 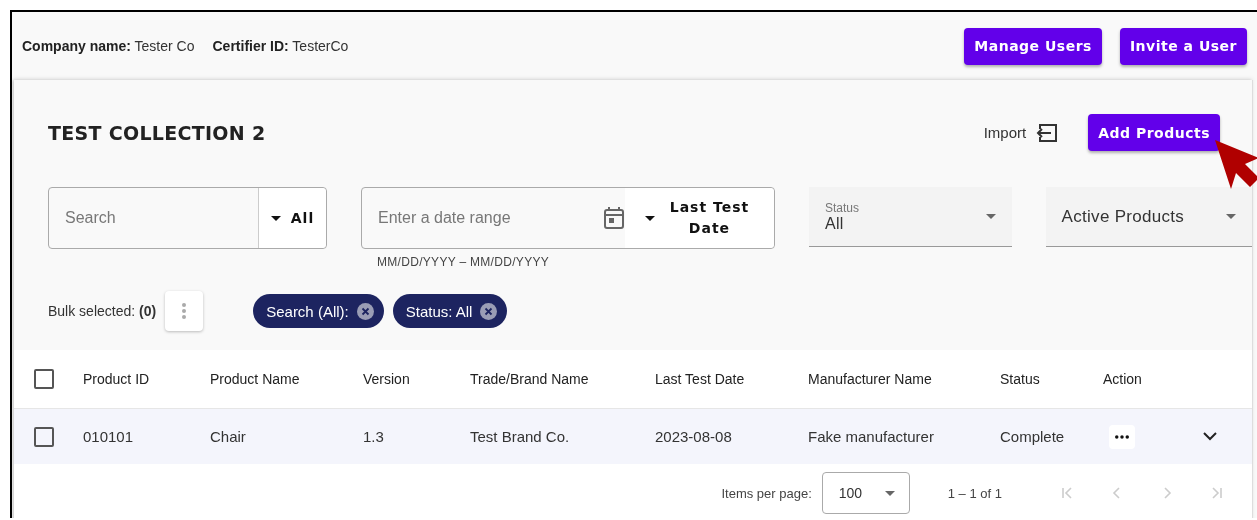 I want to click on add-products-button: Add Products, so click(x=1154, y=132).